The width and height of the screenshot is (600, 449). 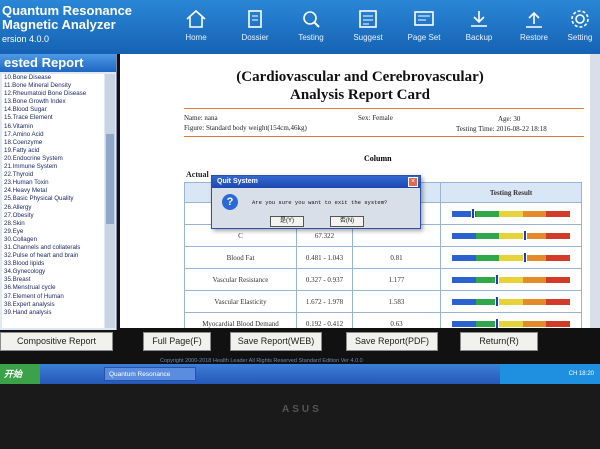 What do you see at coordinates (110, 179) in the screenshot?
I see `scroll-thumb` at bounding box center [110, 179].